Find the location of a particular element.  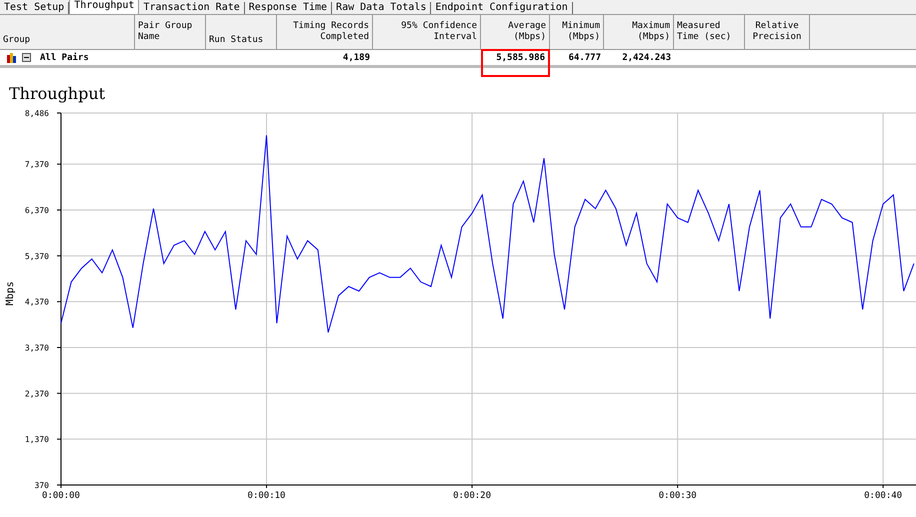

y-tick-label: 2,370 is located at coordinates (36, 393).